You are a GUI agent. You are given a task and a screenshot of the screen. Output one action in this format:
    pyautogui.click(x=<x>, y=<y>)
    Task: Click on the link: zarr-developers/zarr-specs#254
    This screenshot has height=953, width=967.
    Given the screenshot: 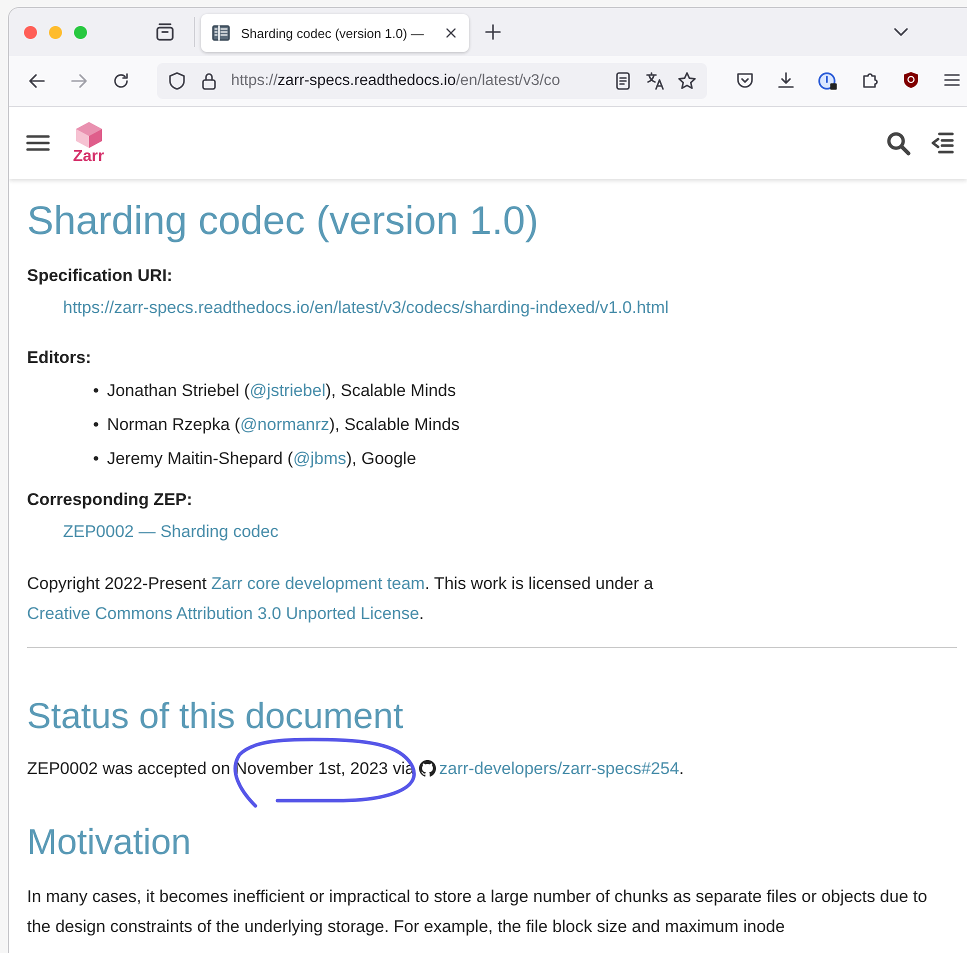 What is the action you would take?
    pyautogui.click(x=559, y=768)
    